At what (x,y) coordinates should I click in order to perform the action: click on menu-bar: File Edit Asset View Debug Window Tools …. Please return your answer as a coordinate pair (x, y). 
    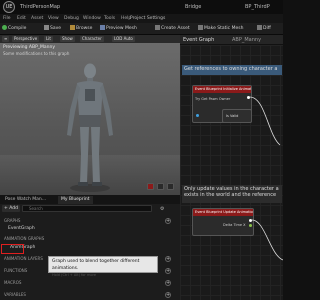
    Looking at the image, I should click on (141, 18).